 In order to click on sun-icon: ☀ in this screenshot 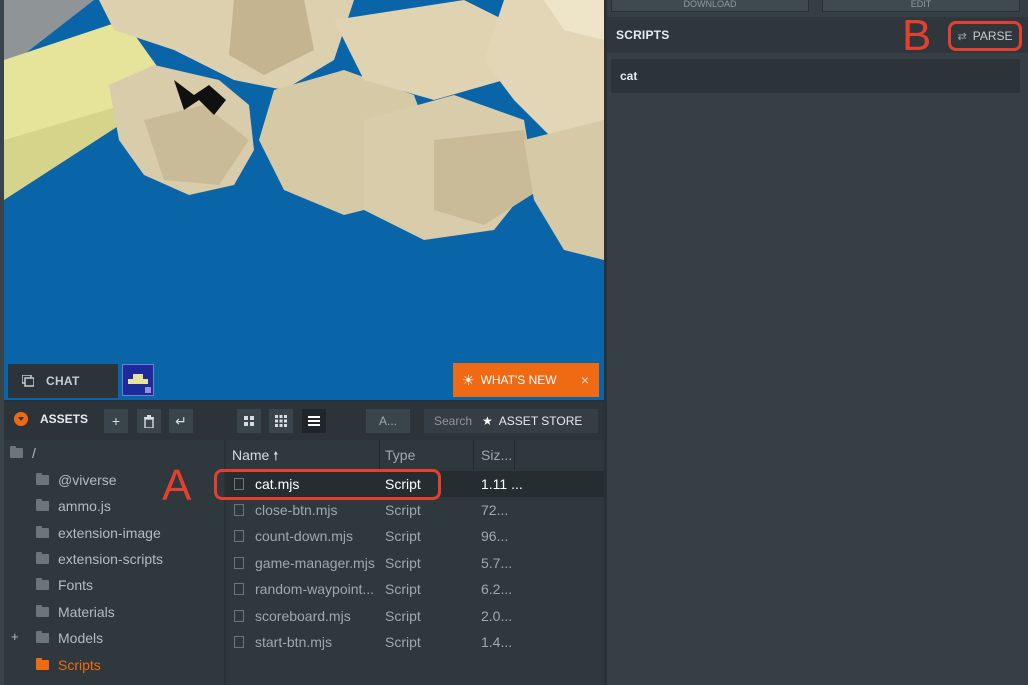, I will do `click(468, 379)`.